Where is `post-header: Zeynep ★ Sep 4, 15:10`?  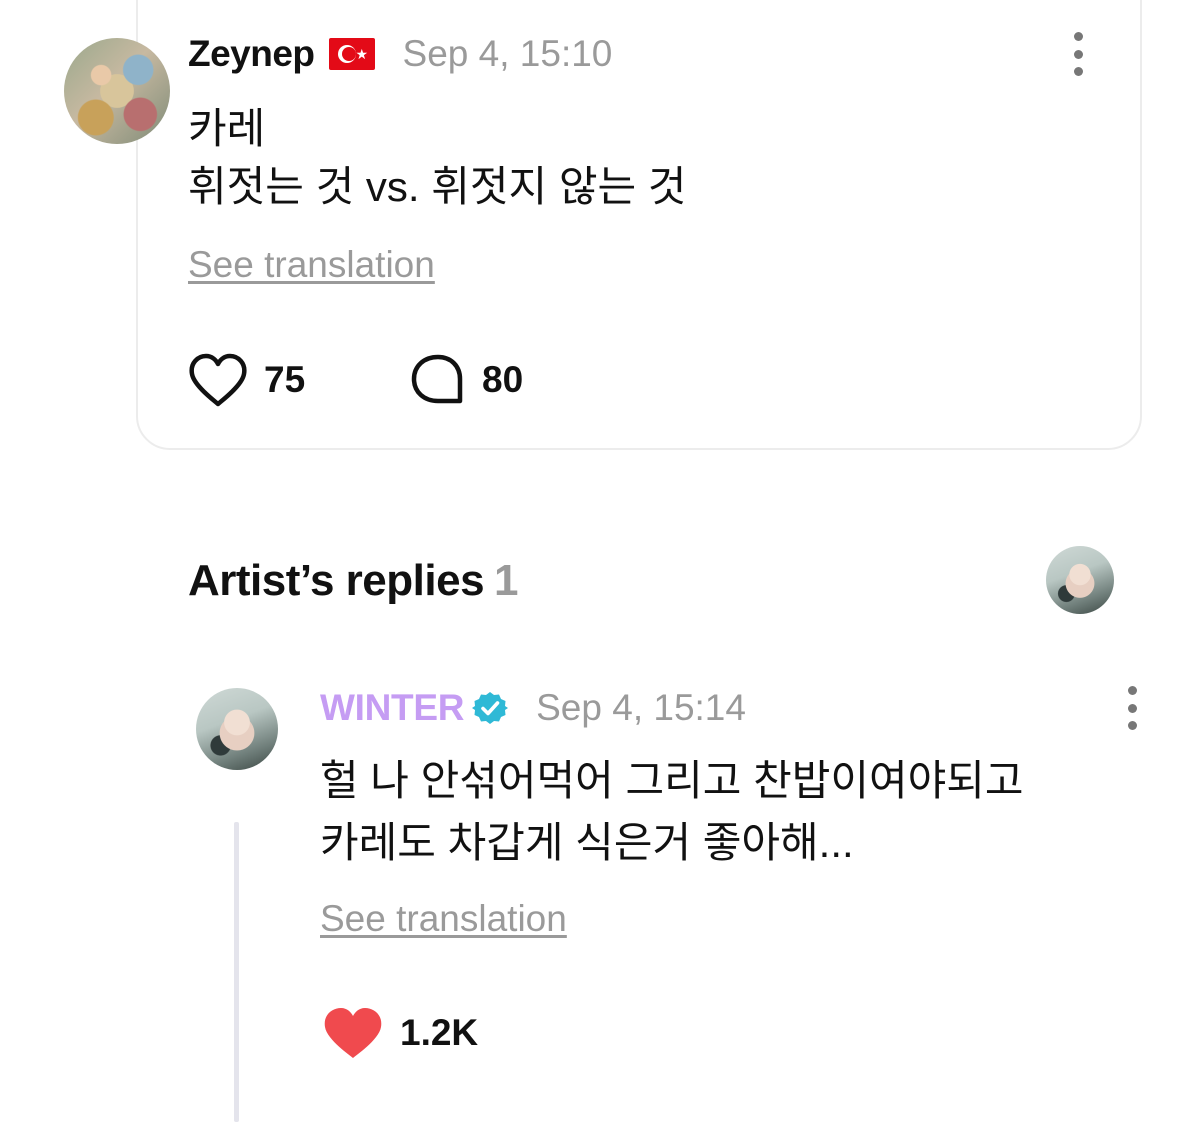 post-header: Zeynep ★ Sep 4, 15:10 is located at coordinates (400, 54).